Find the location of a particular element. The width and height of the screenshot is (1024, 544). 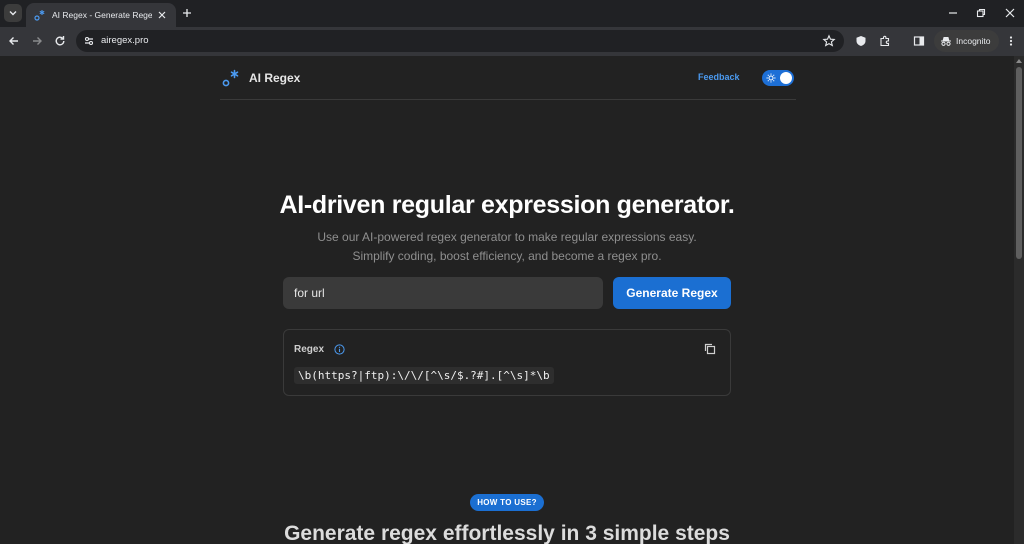

toggle-knob is located at coordinates (786, 78).